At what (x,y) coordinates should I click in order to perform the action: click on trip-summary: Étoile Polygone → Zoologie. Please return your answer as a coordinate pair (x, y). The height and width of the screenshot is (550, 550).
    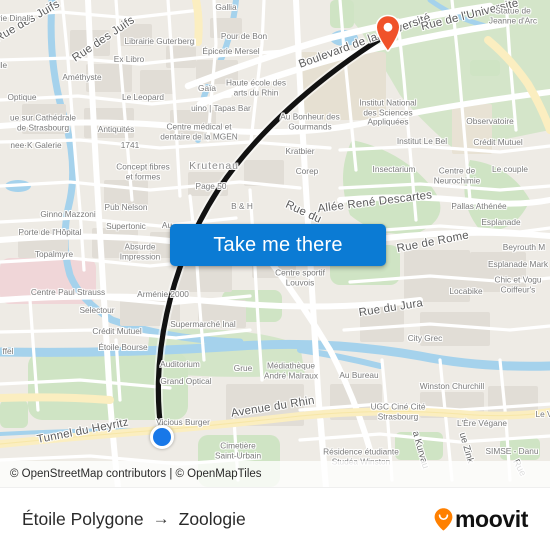
    Looking at the image, I should click on (134, 519).